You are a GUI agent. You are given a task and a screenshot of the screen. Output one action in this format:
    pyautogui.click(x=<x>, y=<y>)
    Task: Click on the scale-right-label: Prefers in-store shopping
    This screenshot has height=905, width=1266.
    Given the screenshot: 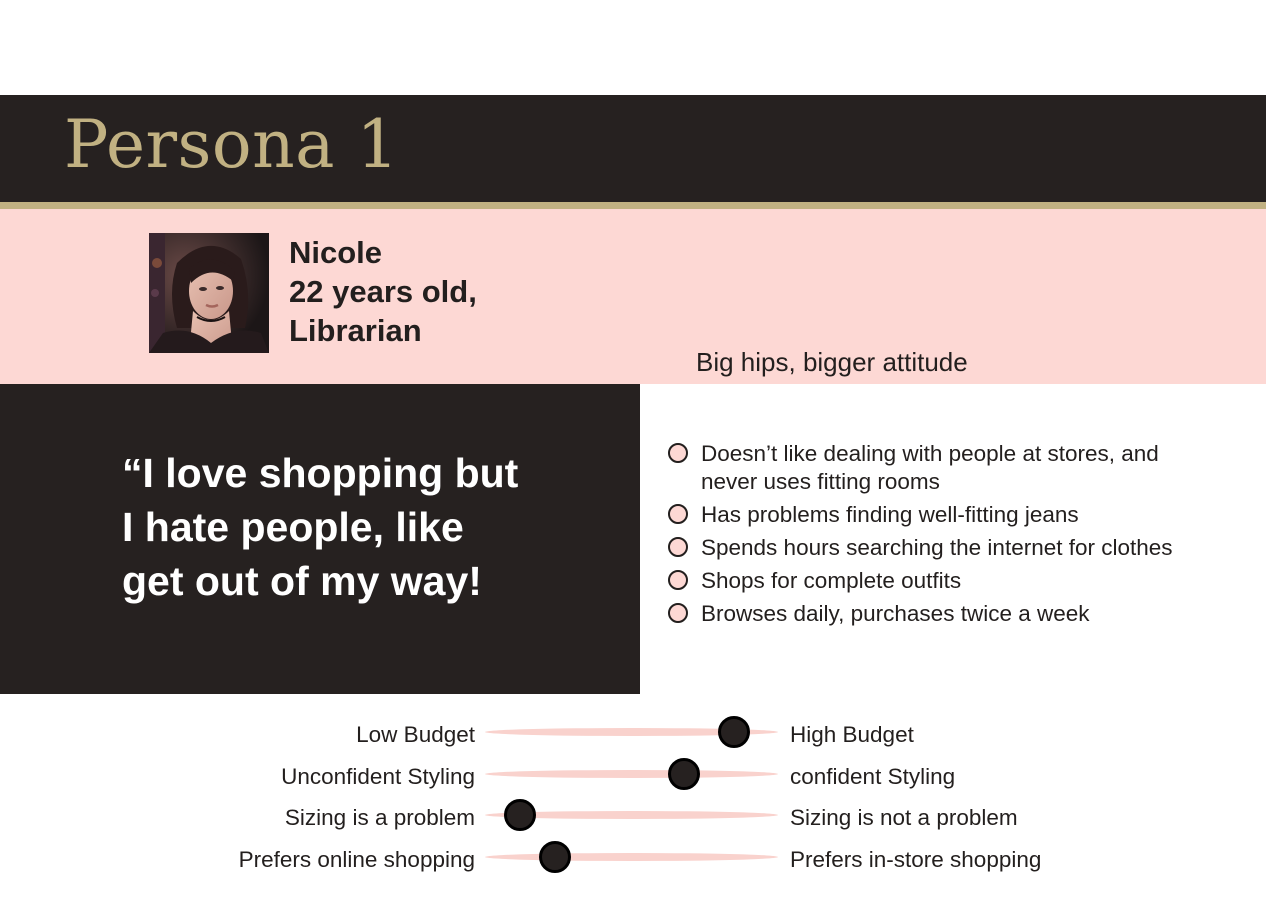 What is the action you would take?
    pyautogui.click(x=916, y=859)
    